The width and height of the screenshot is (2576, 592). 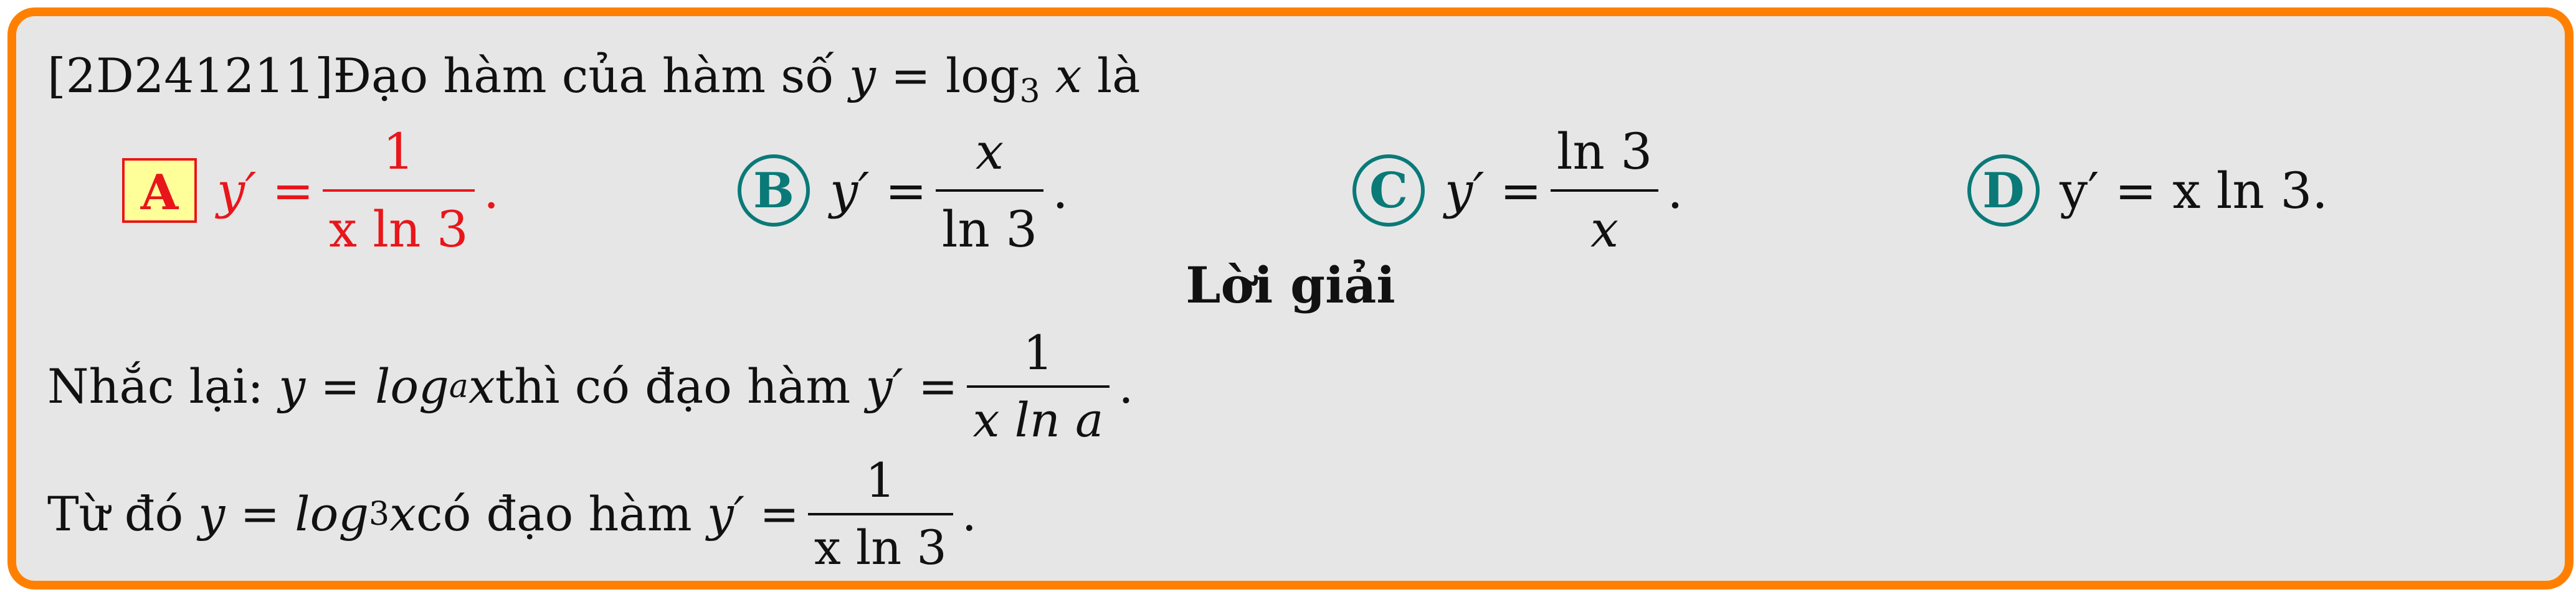 I want to click on solution-1-text-a: Nhắc lại:, so click(x=155, y=386).